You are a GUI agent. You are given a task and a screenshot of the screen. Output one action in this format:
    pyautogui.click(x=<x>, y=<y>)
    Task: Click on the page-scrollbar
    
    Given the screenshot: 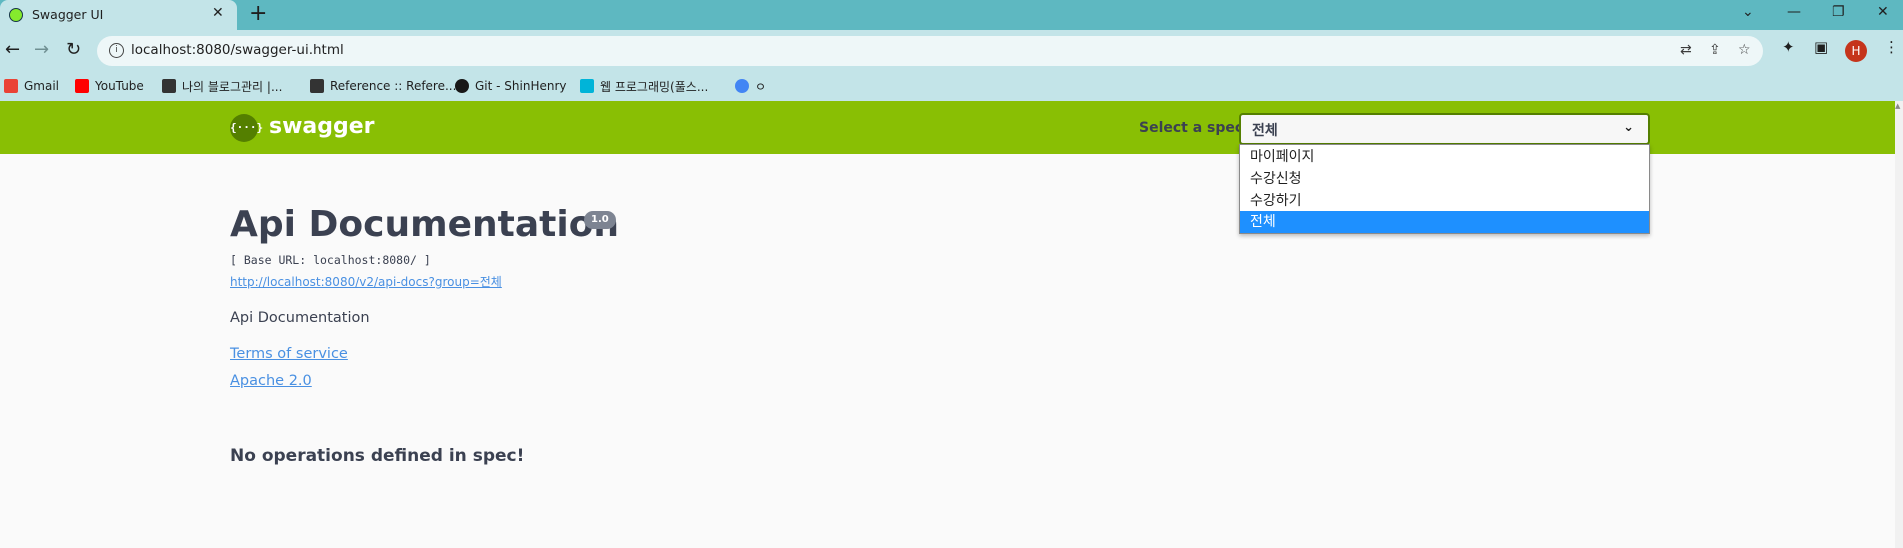 What is the action you would take?
    pyautogui.click(x=1899, y=324)
    